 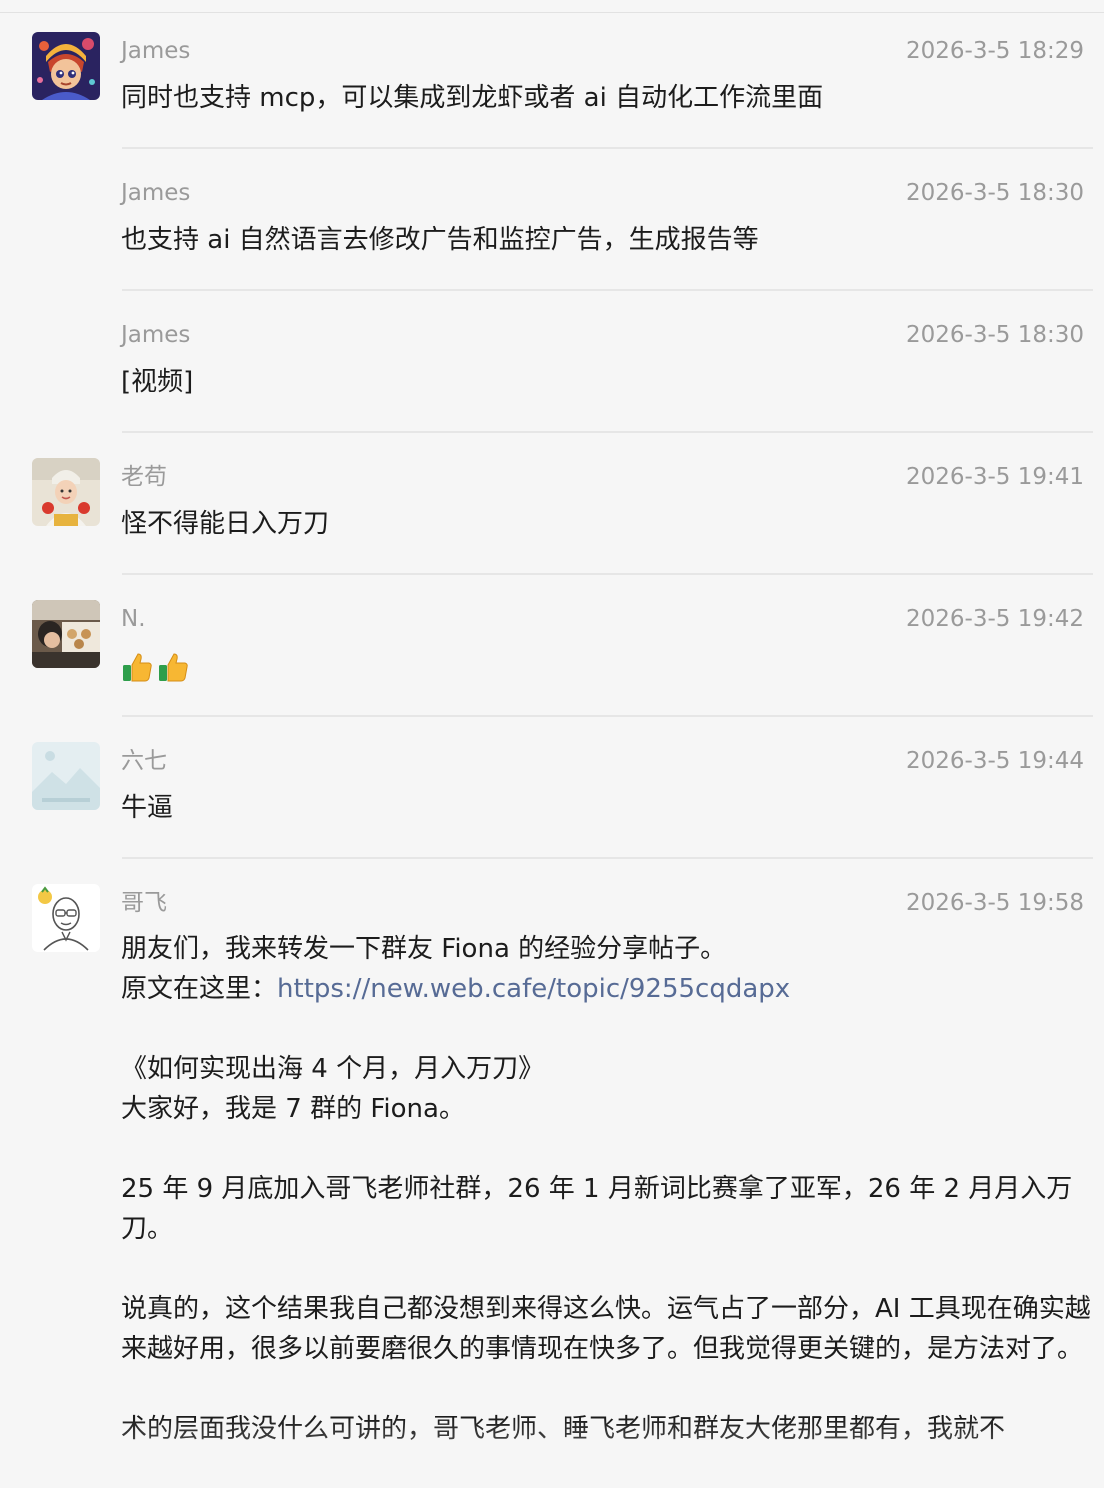 What do you see at coordinates (995, 51) in the screenshot?
I see `message-time: 2026-3-5 18:29` at bounding box center [995, 51].